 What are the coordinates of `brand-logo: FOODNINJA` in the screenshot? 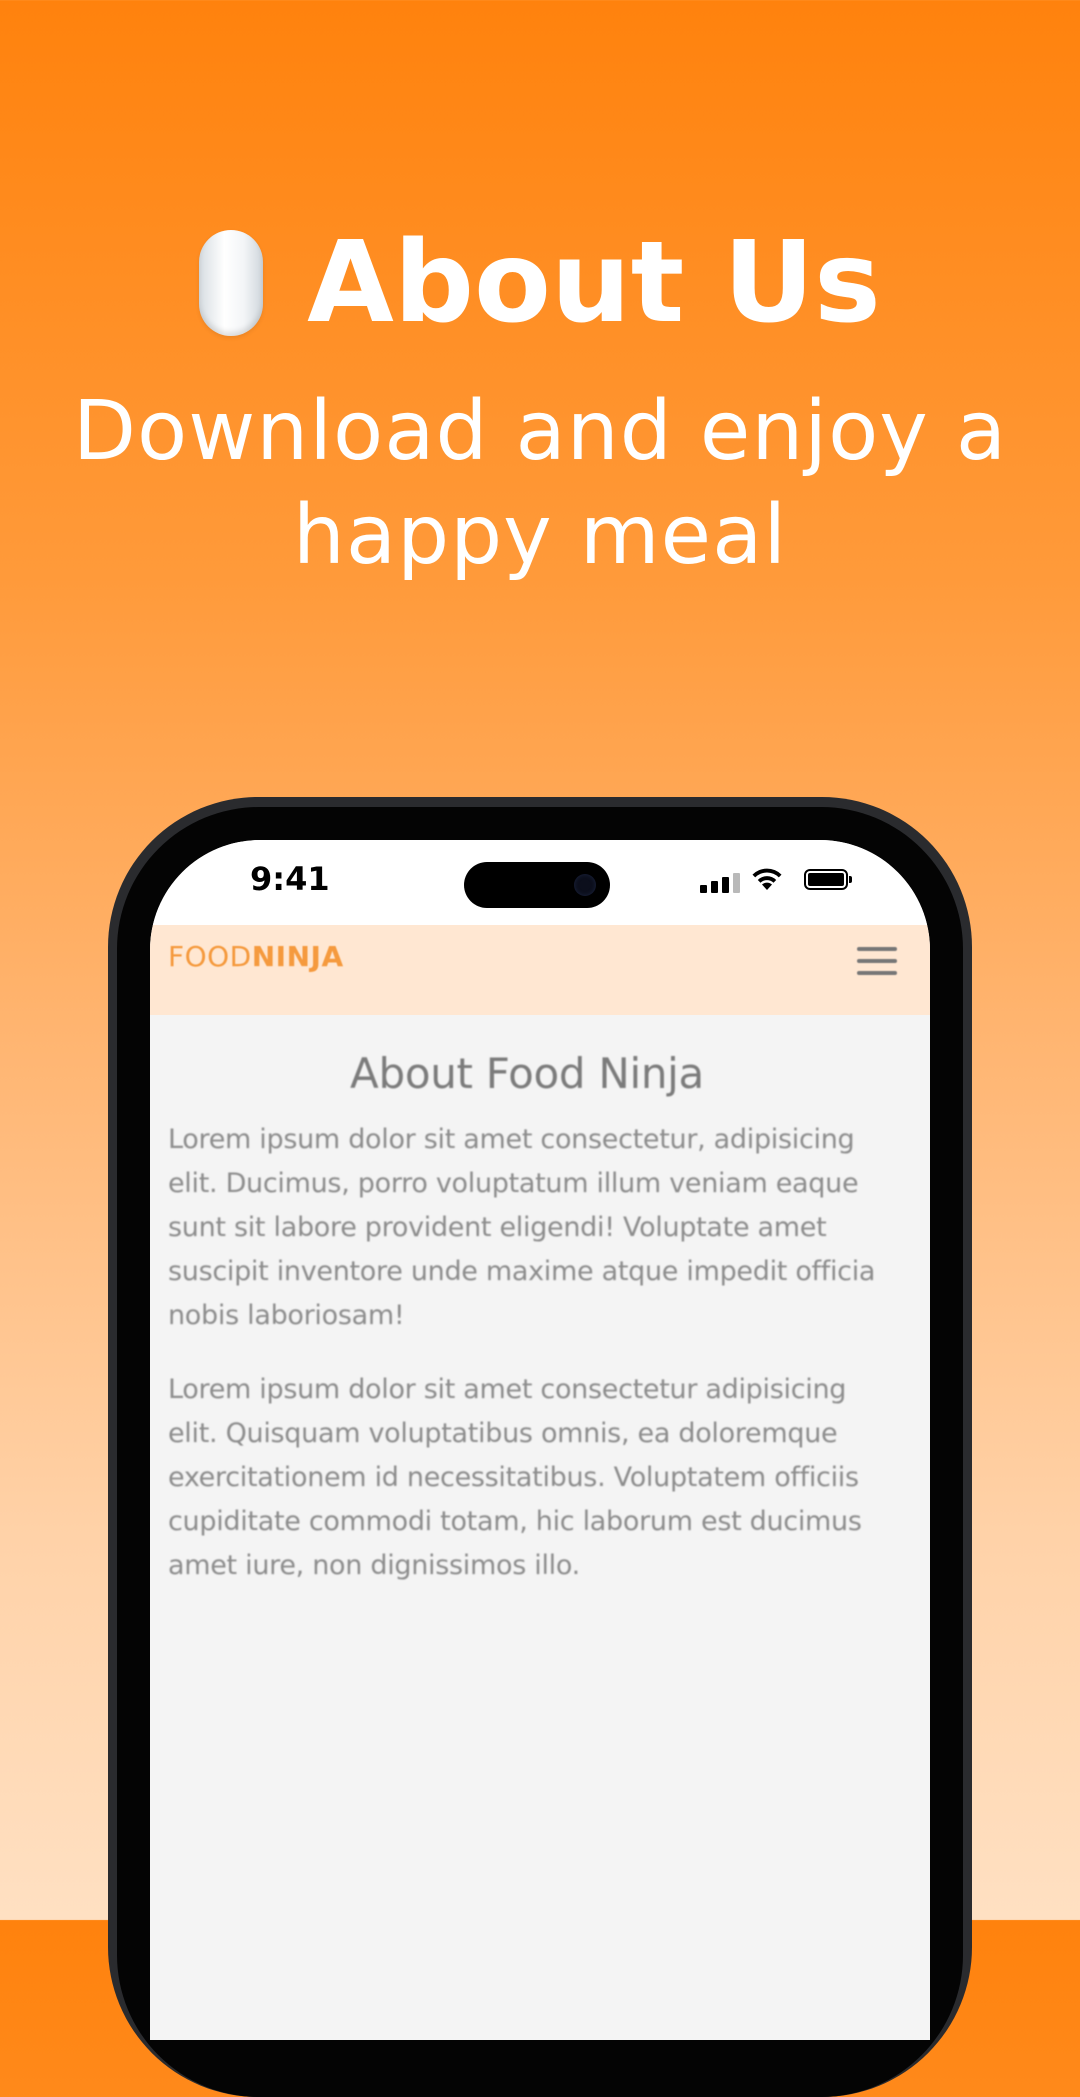 It's located at (256, 956).